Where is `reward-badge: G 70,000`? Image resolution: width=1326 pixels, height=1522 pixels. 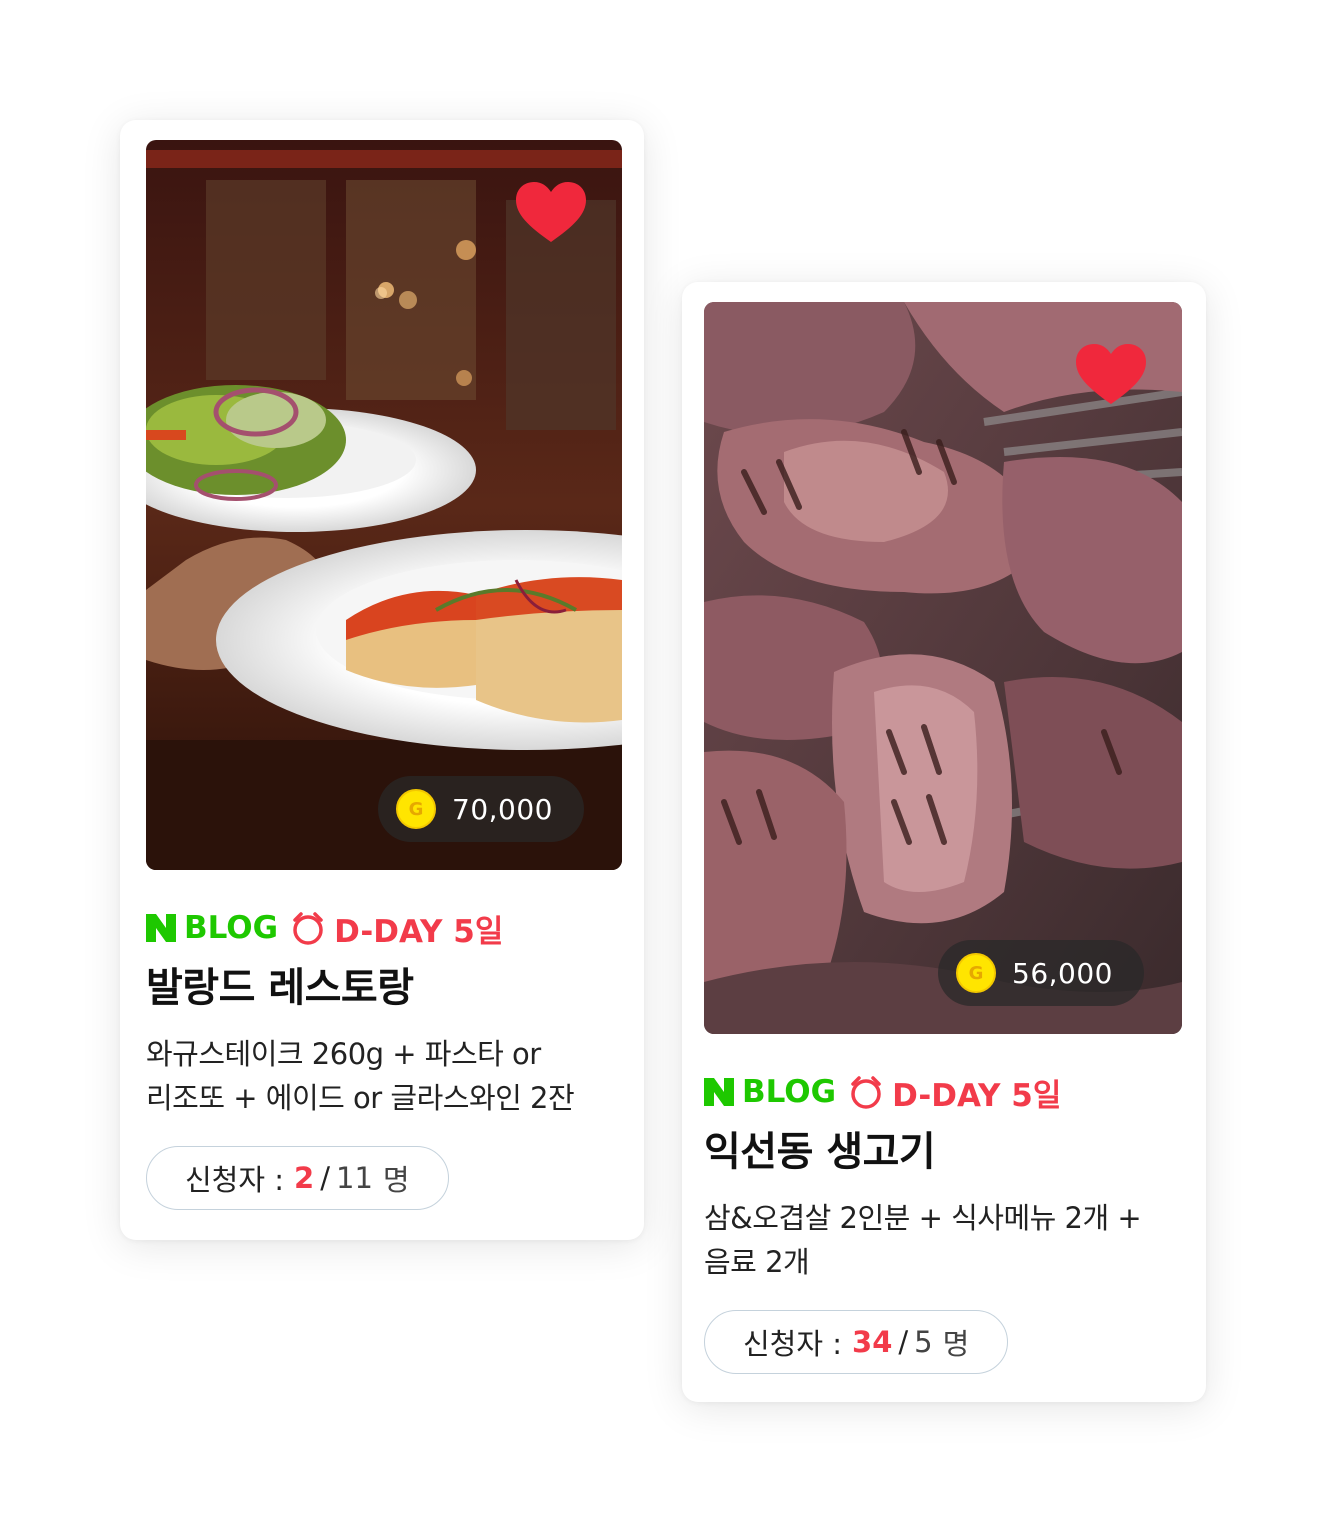
reward-badge: G 70,000 is located at coordinates (481, 809).